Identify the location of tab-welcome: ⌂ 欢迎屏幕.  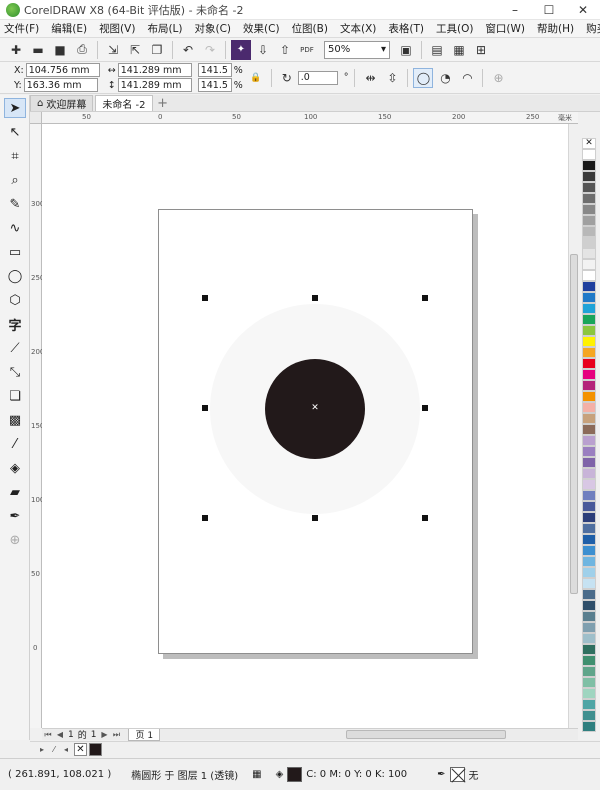
(62, 103).